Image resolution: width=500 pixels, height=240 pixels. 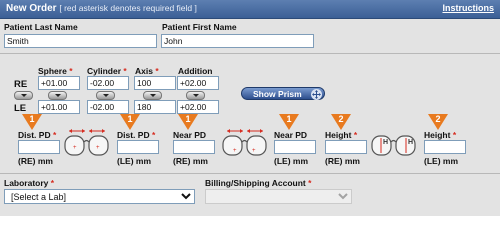 What do you see at coordinates (31, 8) in the screenshot?
I see `title-text: New Order` at bounding box center [31, 8].